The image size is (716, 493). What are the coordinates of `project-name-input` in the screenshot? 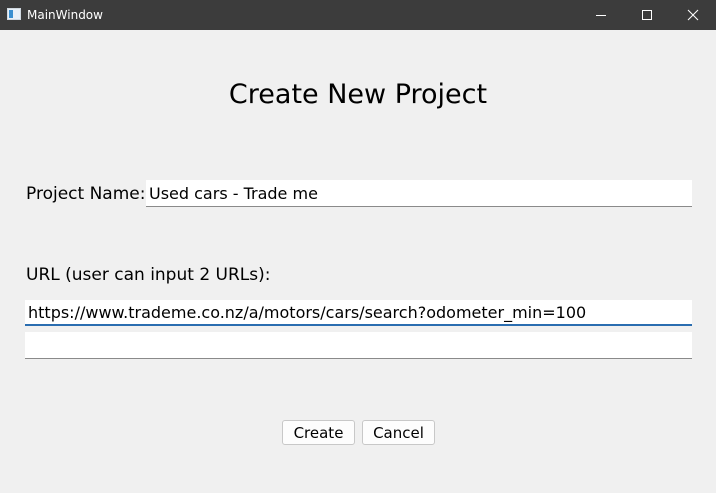 It's located at (419, 193).